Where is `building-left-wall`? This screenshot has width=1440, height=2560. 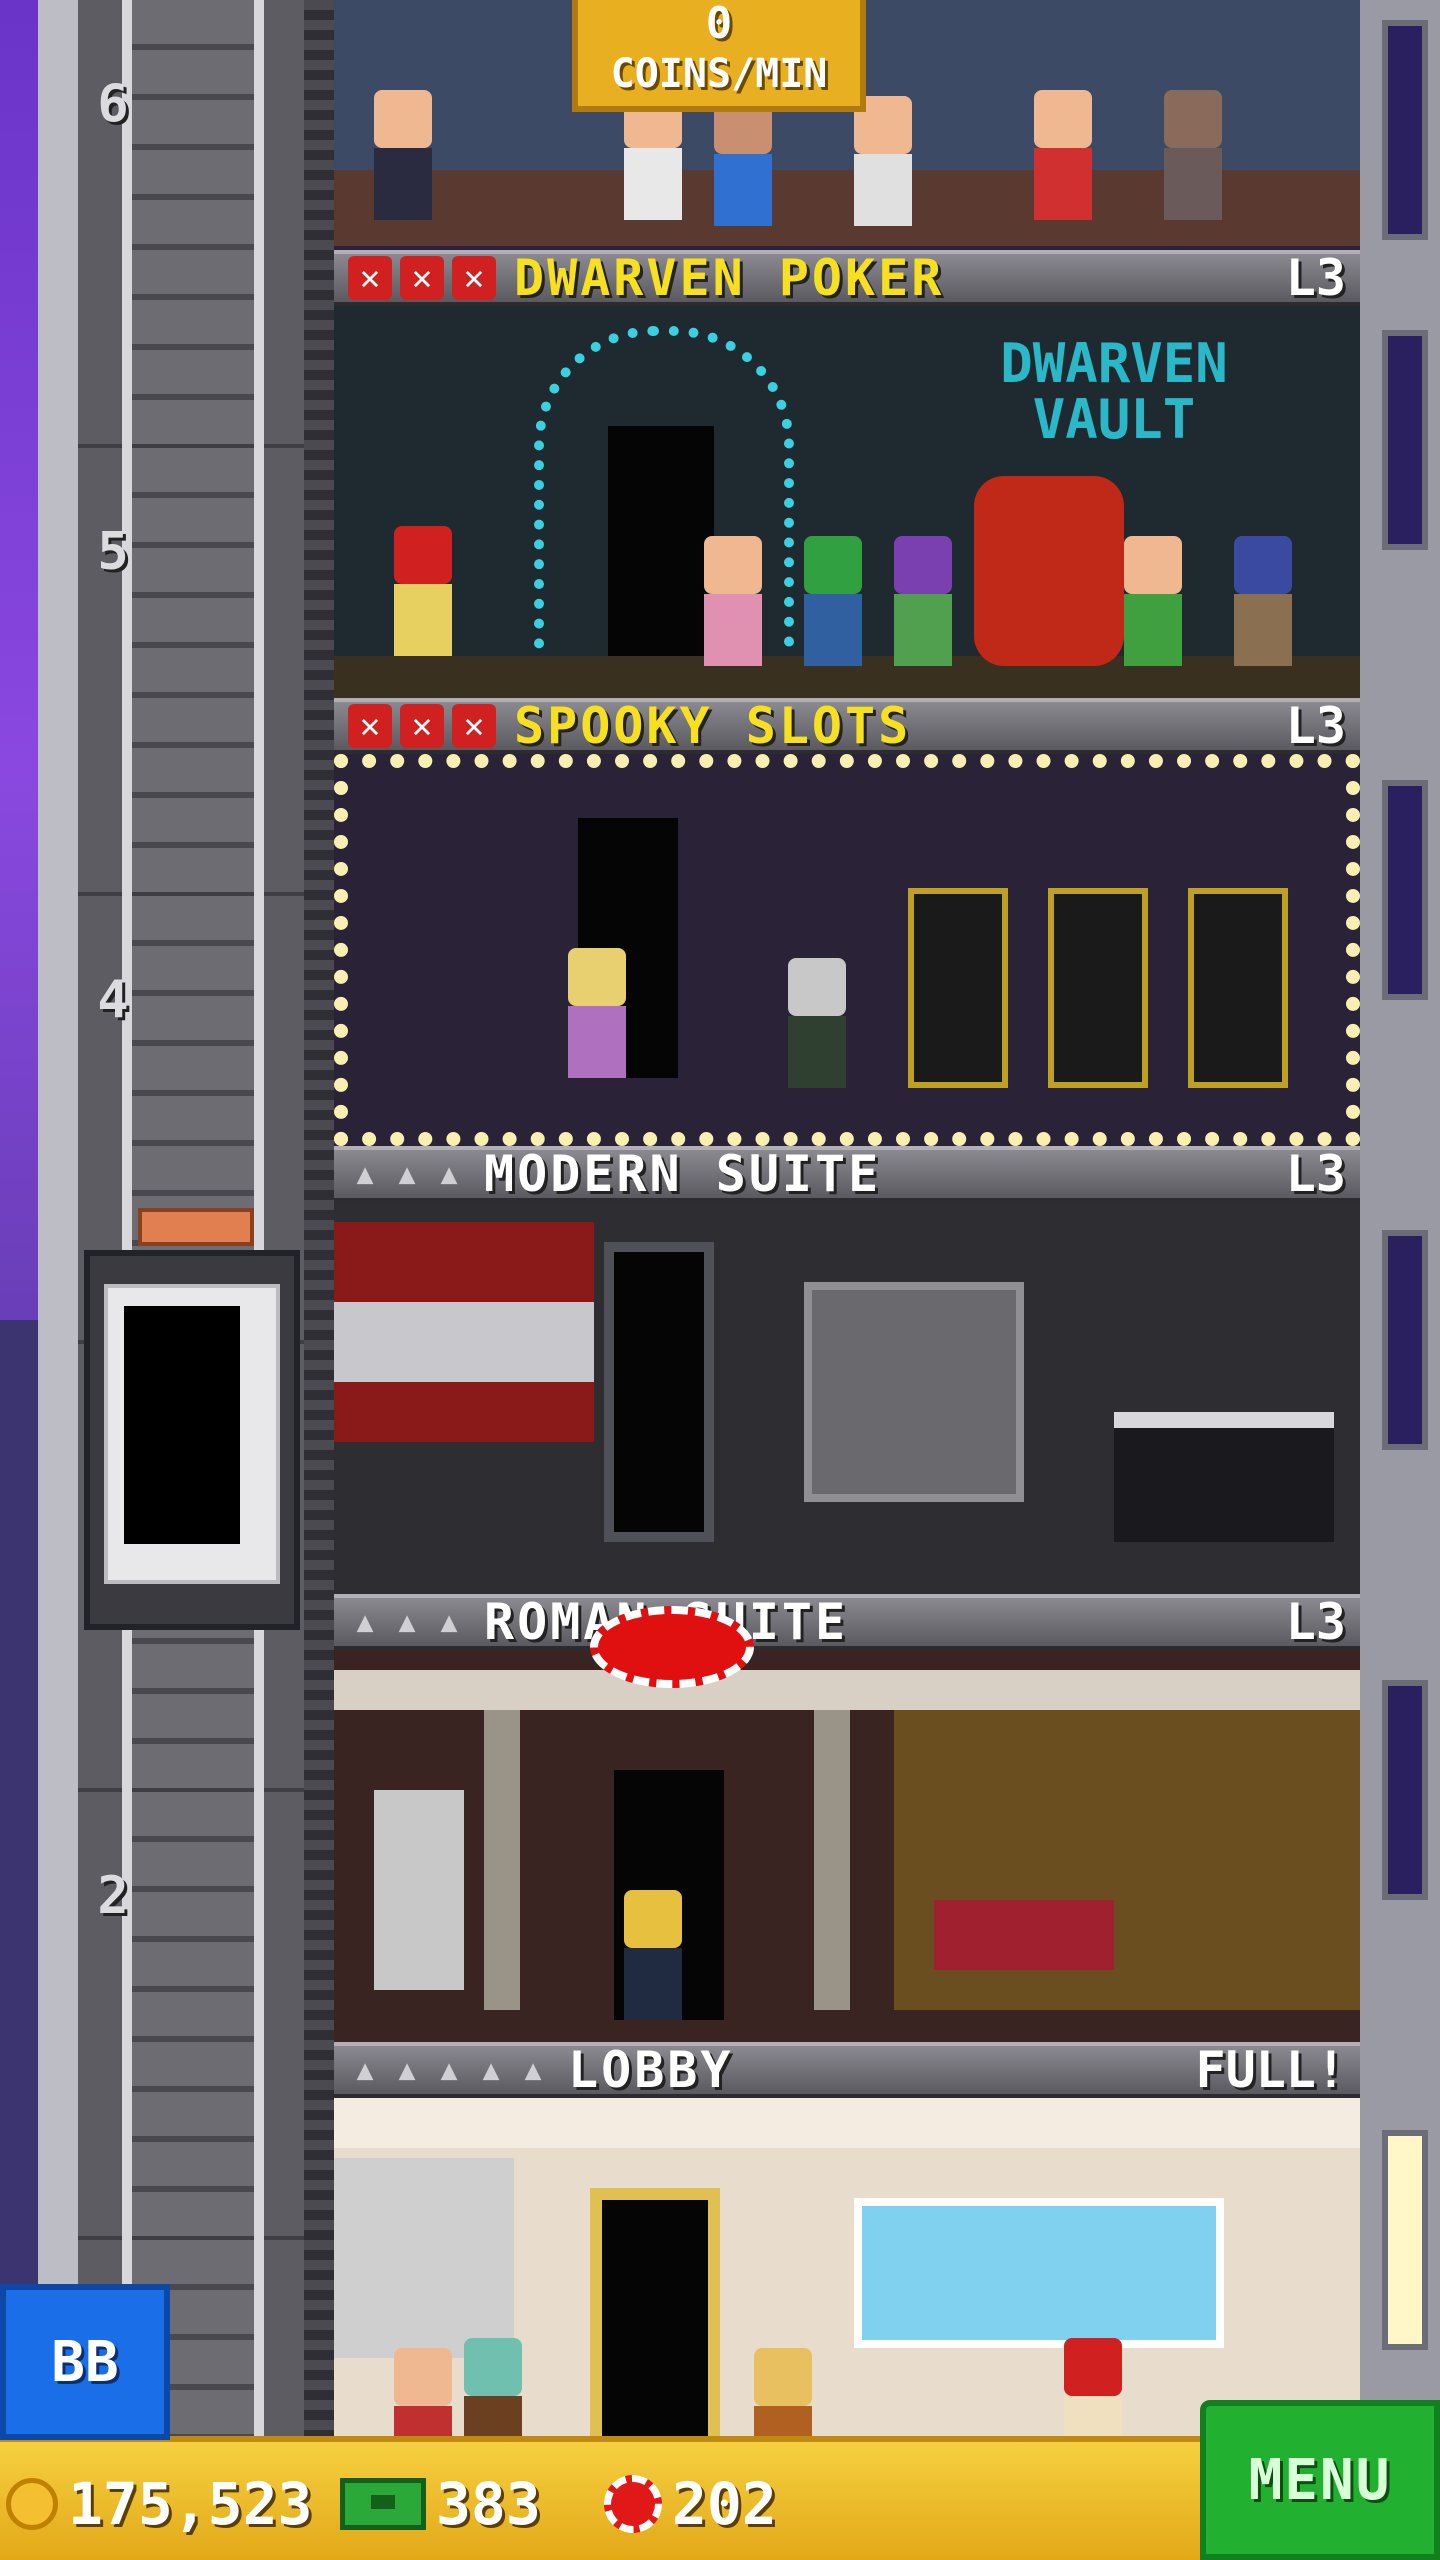
building-left-wall is located at coordinates (58, 1280).